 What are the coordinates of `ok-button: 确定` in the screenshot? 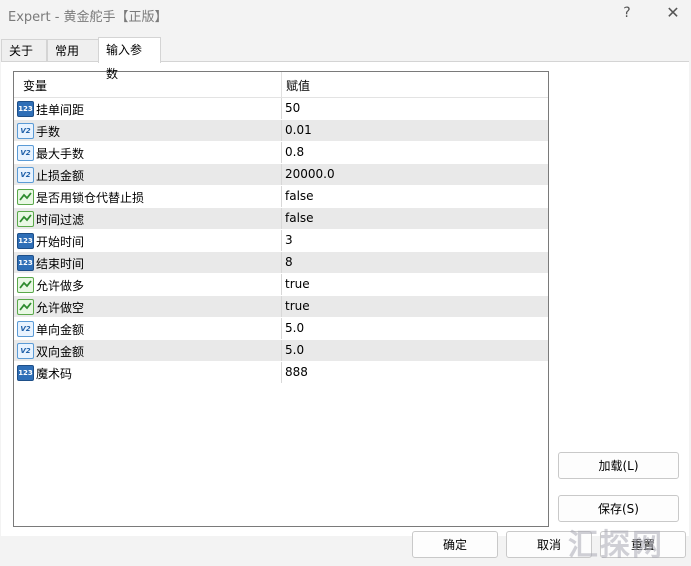 It's located at (455, 544).